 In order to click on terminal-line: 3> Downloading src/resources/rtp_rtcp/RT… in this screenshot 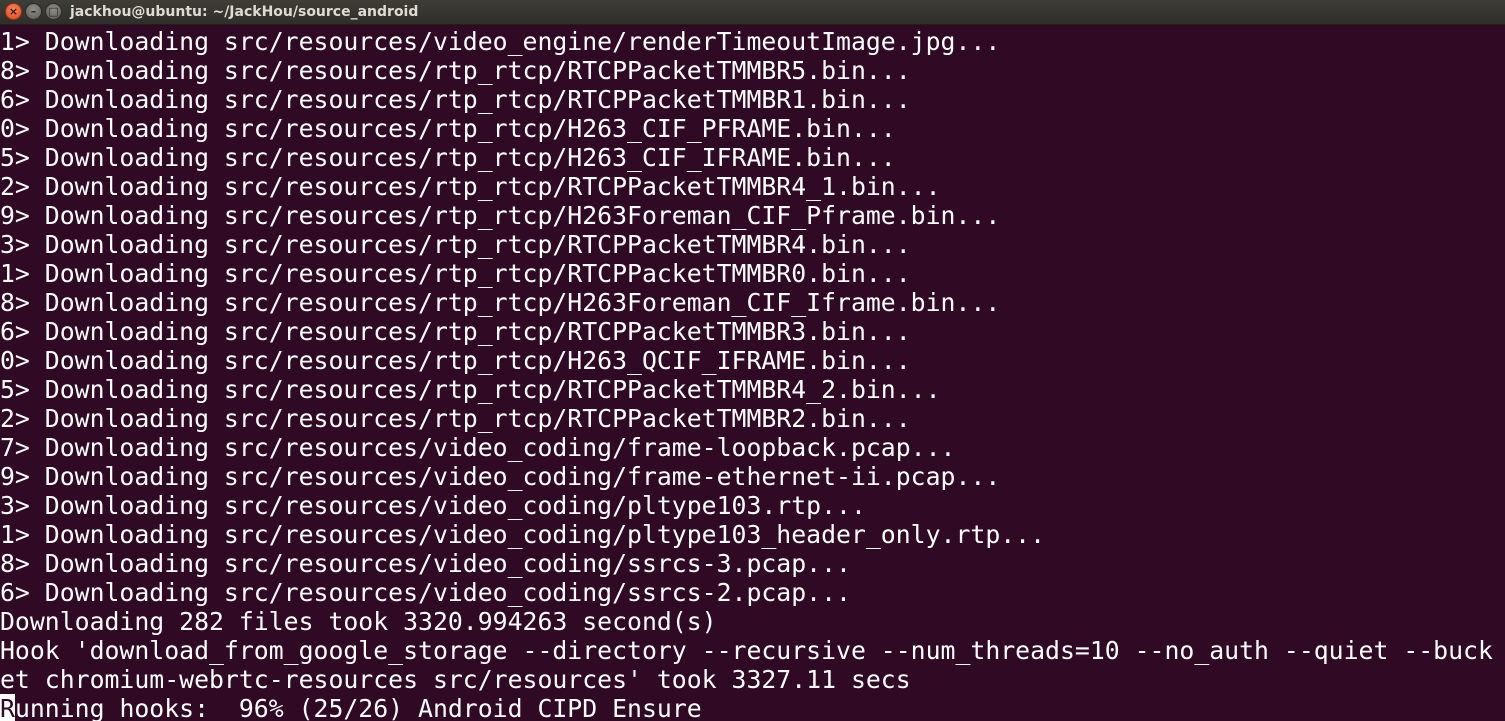, I will do `click(455, 244)`.